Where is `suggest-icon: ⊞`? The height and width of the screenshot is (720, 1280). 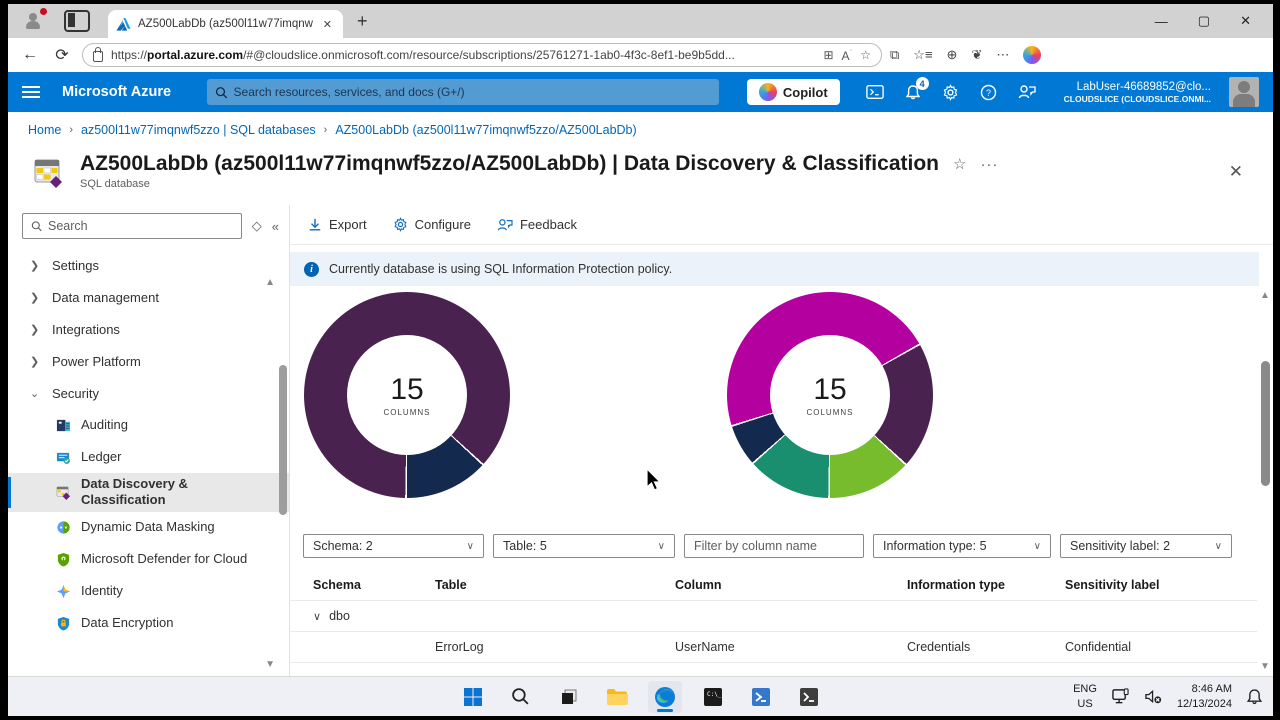
suggest-icon: ⊞ is located at coordinates (828, 55).